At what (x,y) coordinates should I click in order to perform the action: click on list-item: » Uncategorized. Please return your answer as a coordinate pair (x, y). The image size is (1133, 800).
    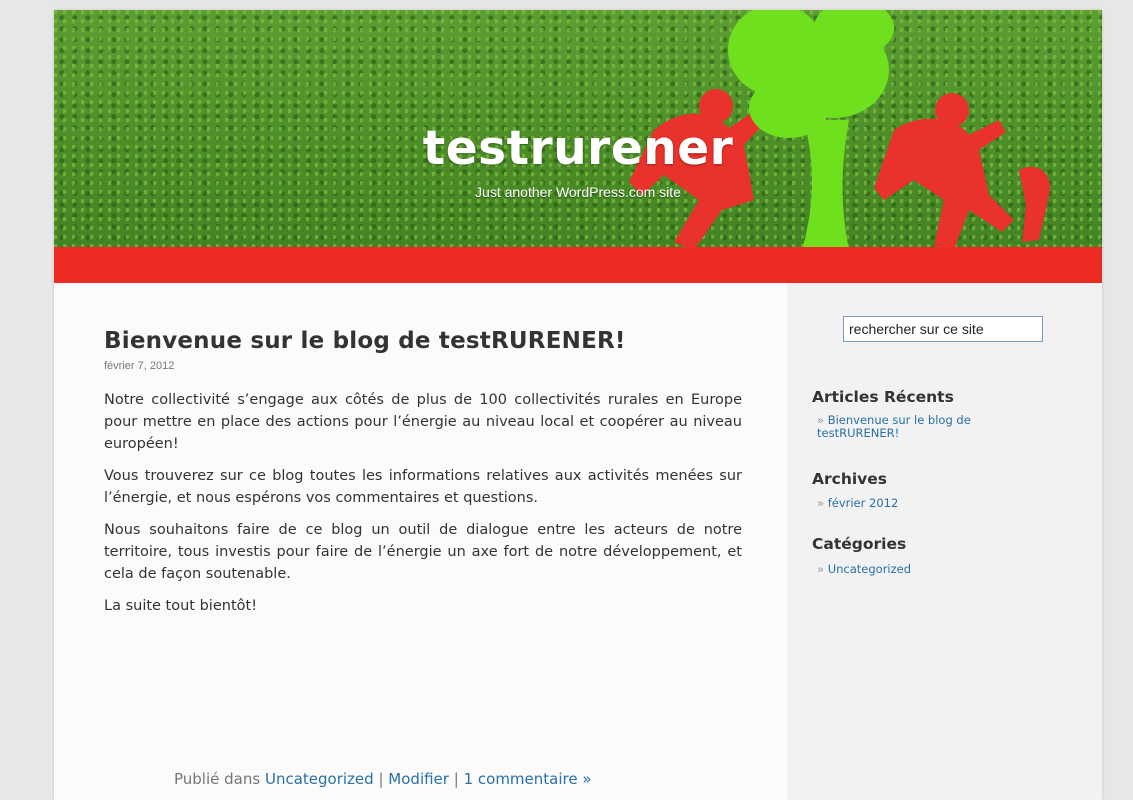
    Looking at the image, I should click on (864, 569).